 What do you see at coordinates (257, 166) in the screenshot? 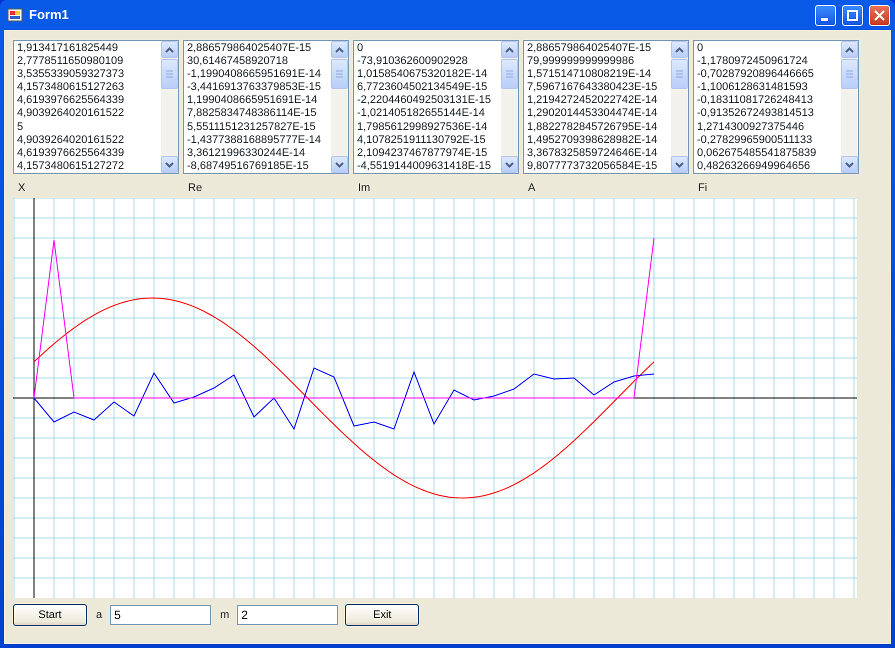
I see `list-item: -8,68749516769185E-15` at bounding box center [257, 166].